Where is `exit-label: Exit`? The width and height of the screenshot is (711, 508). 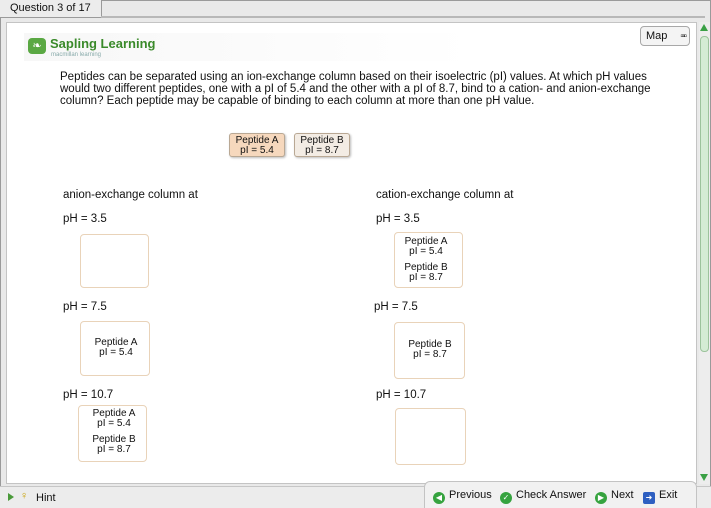 exit-label: Exit is located at coordinates (668, 495).